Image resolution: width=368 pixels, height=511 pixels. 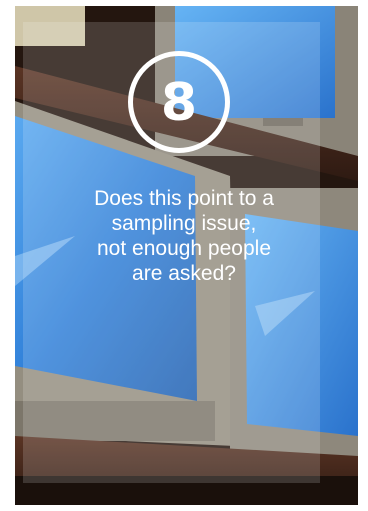 I want to click on badge-number: 8, so click(x=179, y=103).